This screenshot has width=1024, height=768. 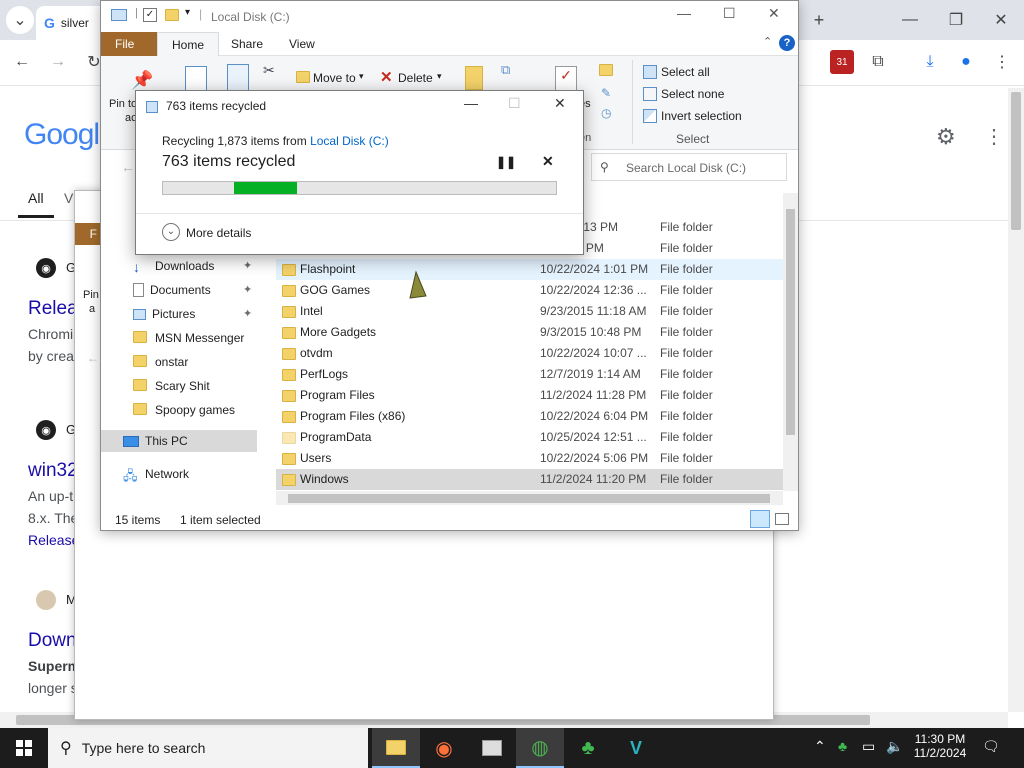 What do you see at coordinates (729, 13) in the screenshot?
I see `maximize-icon: ☐` at bounding box center [729, 13].